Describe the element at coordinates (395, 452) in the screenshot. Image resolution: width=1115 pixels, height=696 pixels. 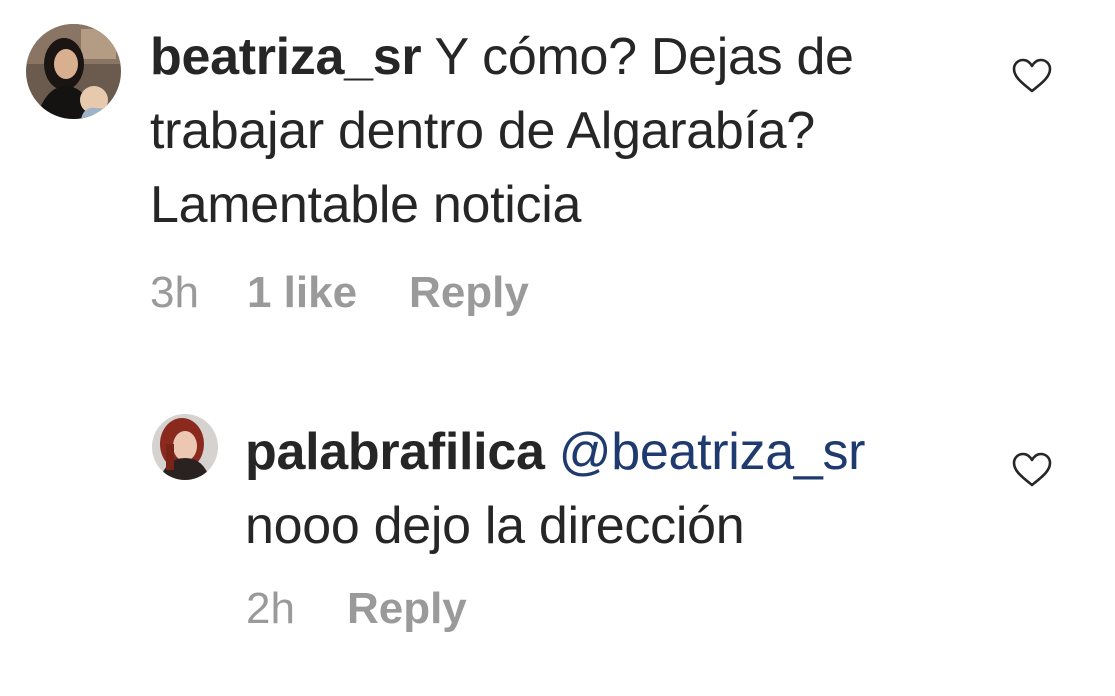
I see `username-link: palabrafilica` at that location.